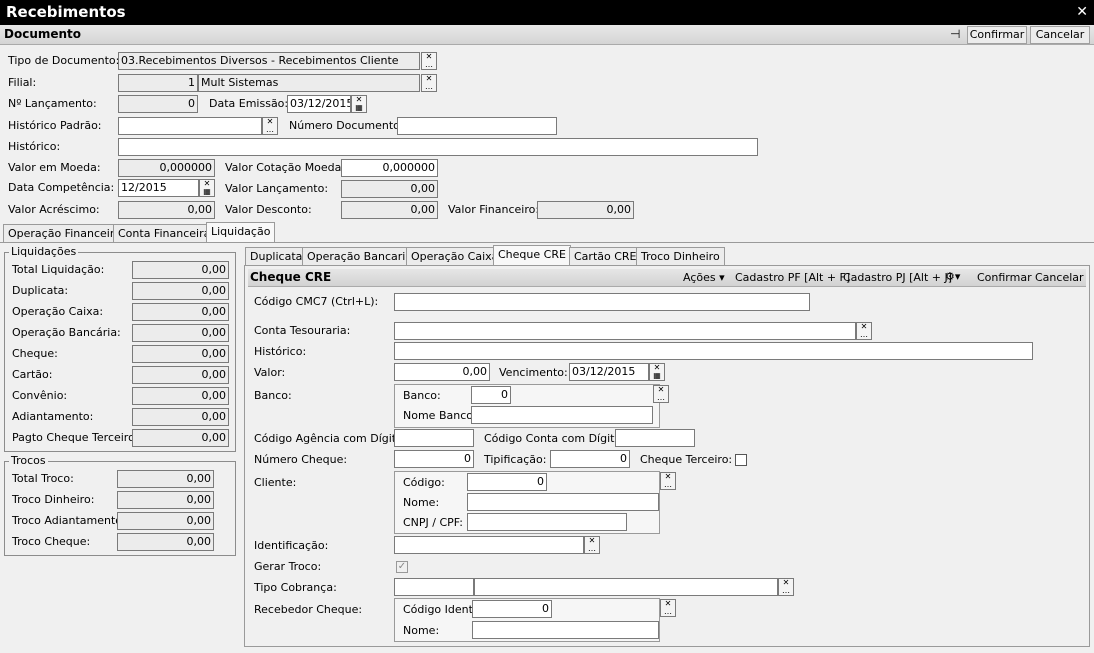 This screenshot has width=1094, height=653. I want to click on valor-label: Valor:, so click(270, 372).